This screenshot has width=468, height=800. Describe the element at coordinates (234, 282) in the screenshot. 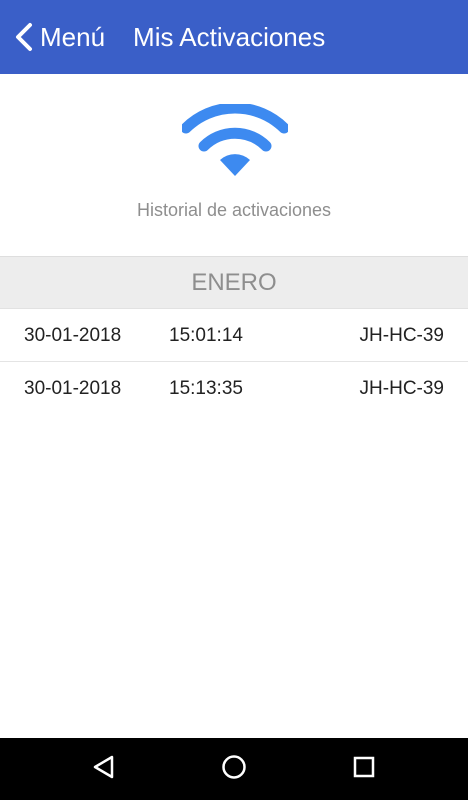

I see `month-section-header: ENERO` at that location.